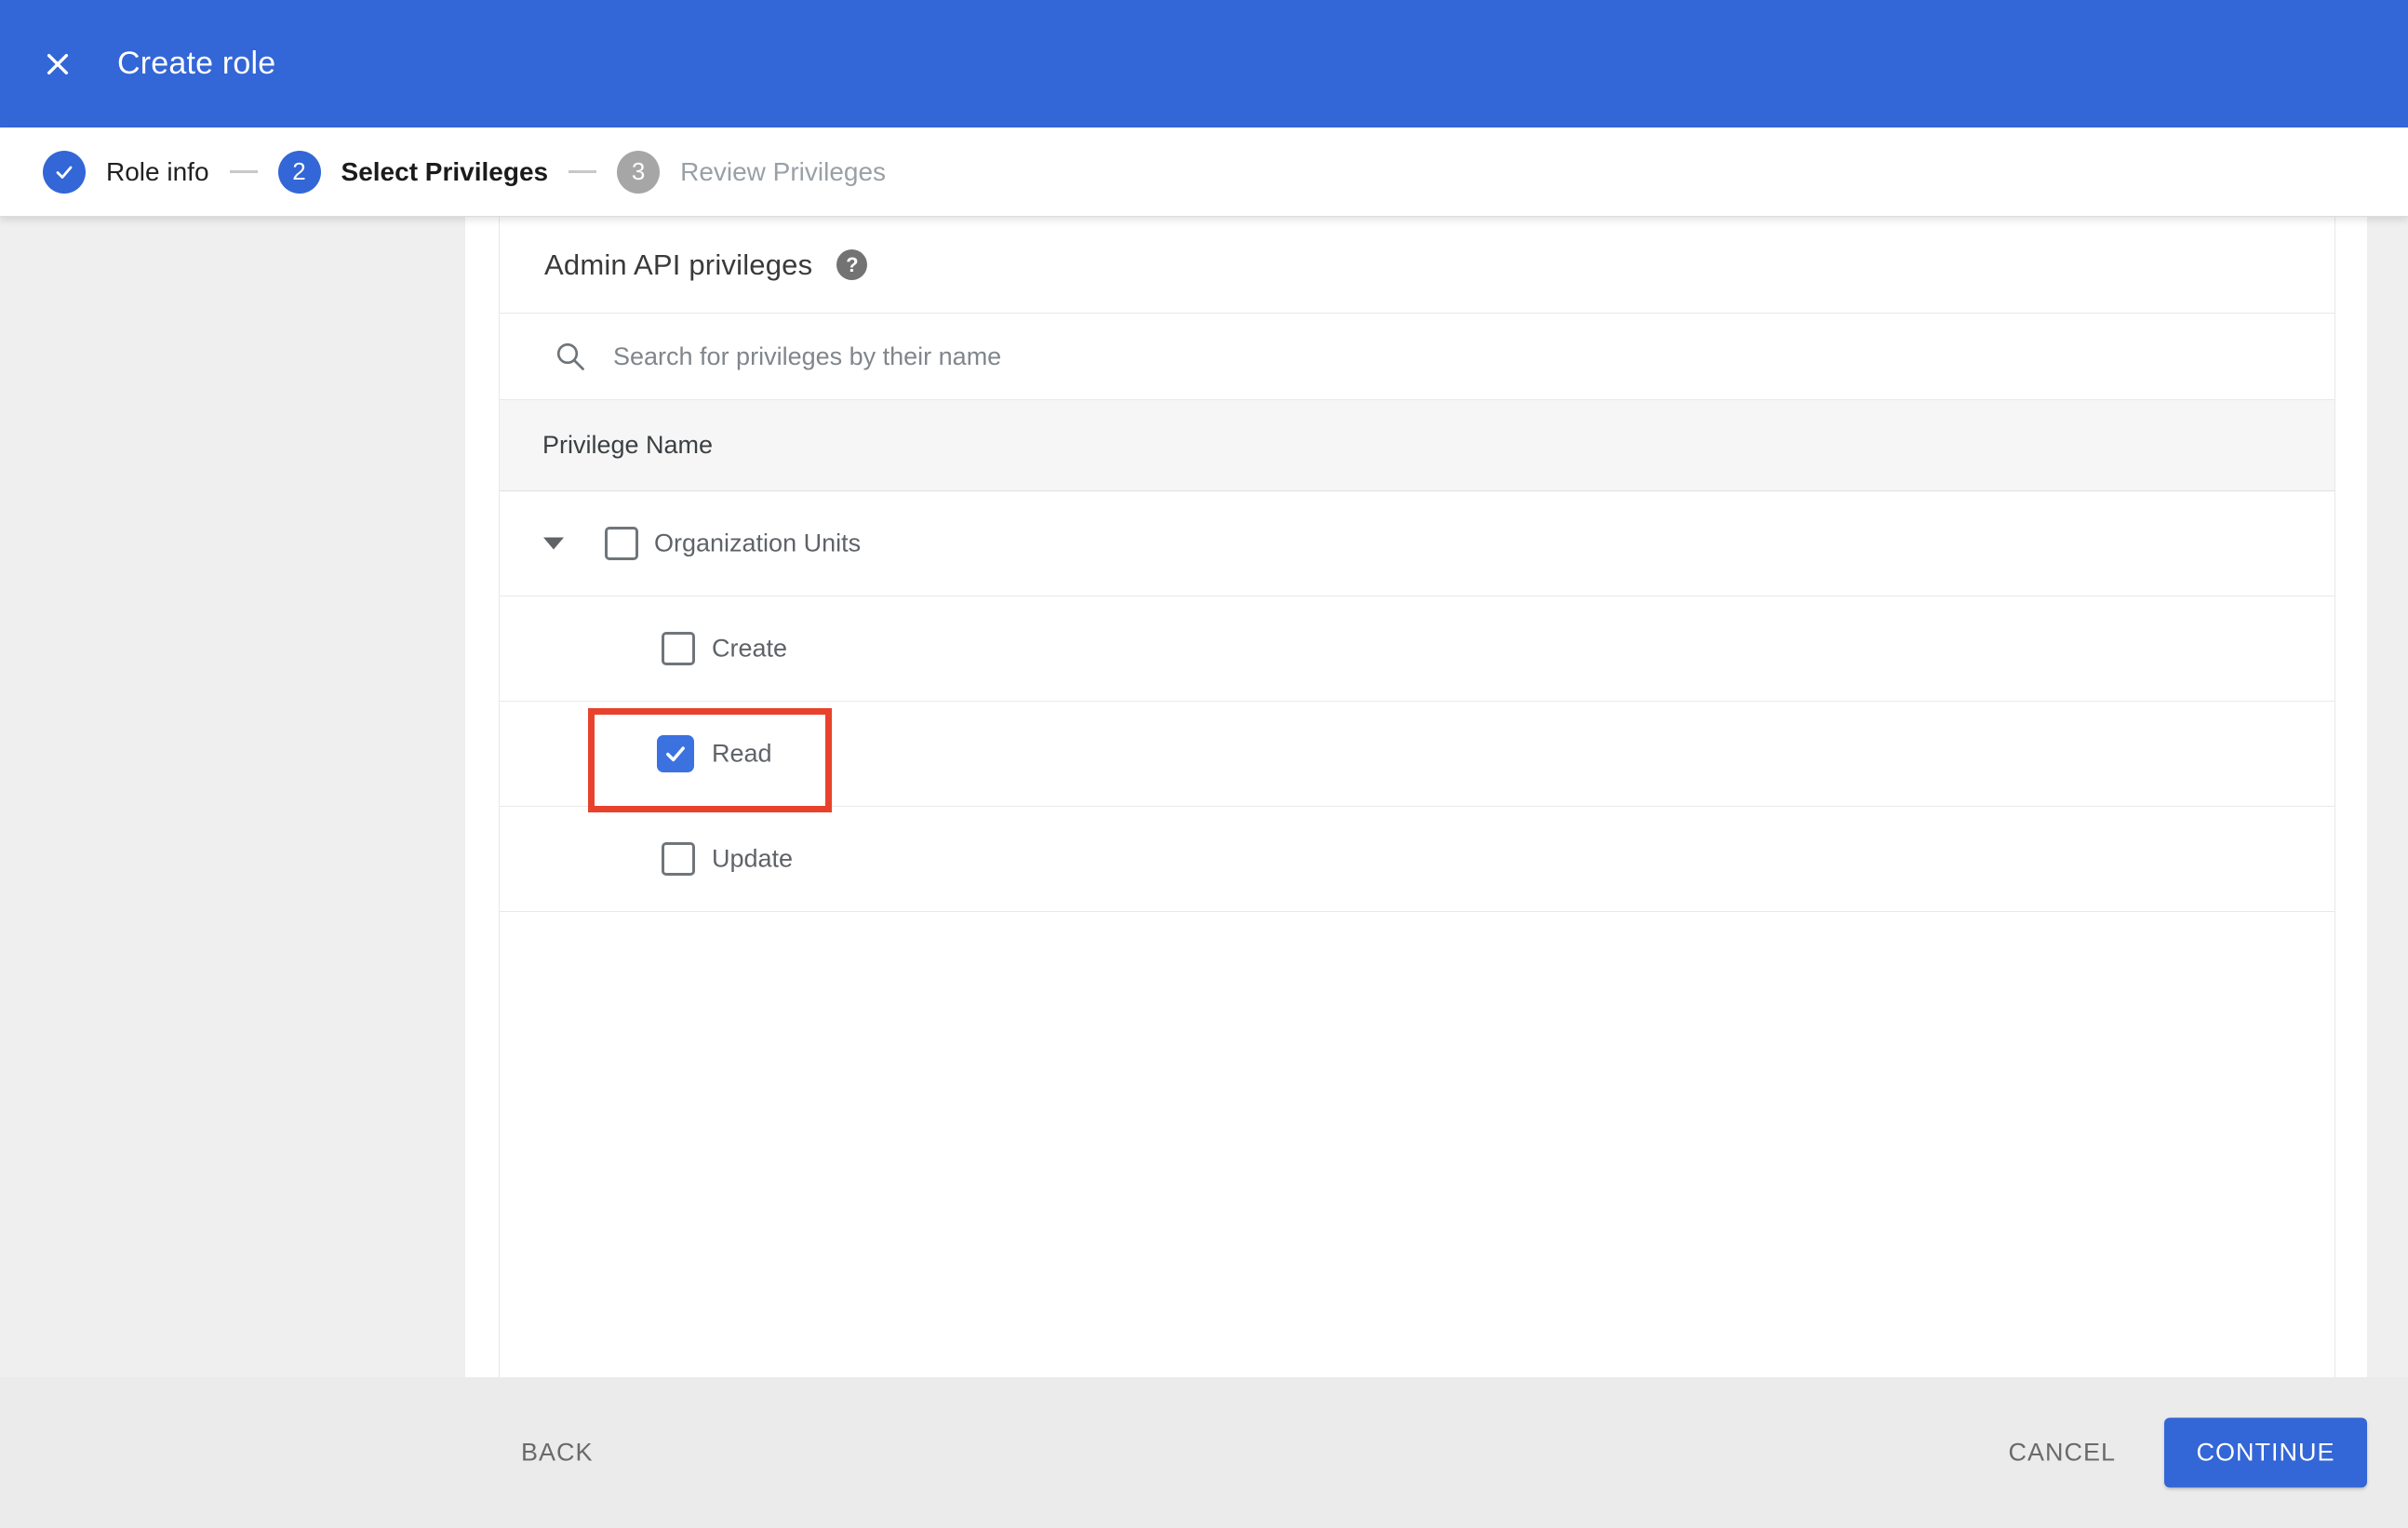 The width and height of the screenshot is (2408, 1528). What do you see at coordinates (784, 171) in the screenshot?
I see `step-label: Review Privileges` at bounding box center [784, 171].